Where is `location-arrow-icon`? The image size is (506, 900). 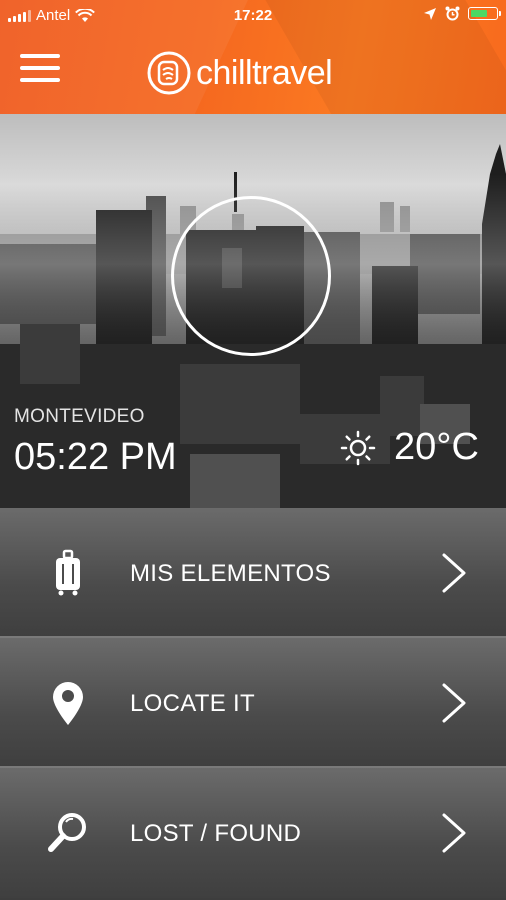
location-arrow-icon is located at coordinates (430, 13).